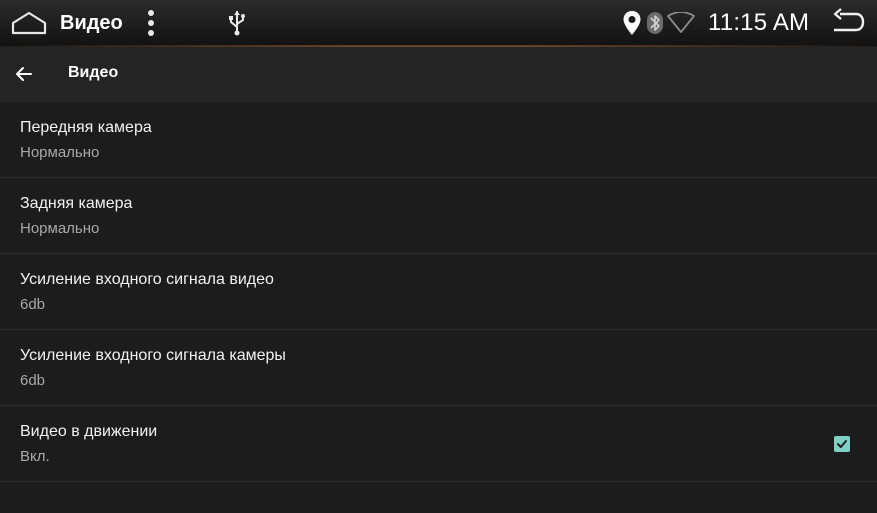 The width and height of the screenshot is (877, 513). I want to click on page-title: Видео, so click(93, 72).